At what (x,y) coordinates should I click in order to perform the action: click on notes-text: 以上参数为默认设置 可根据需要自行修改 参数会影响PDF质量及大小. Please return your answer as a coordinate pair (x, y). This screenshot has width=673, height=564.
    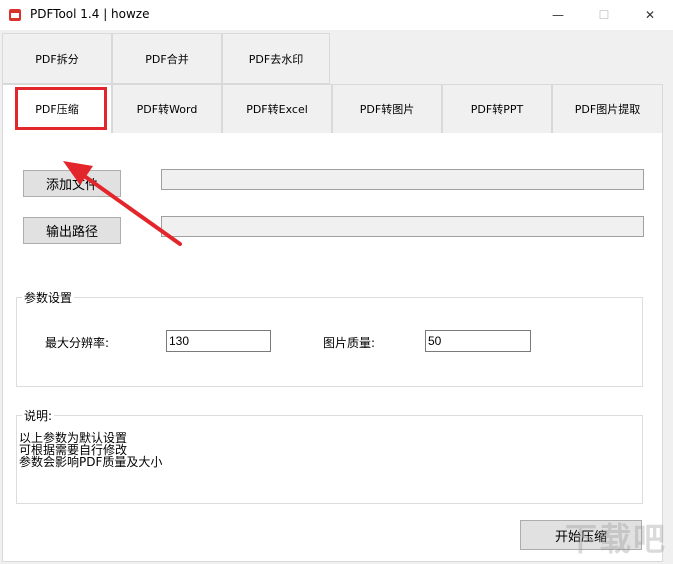
    Looking at the image, I should click on (90, 450).